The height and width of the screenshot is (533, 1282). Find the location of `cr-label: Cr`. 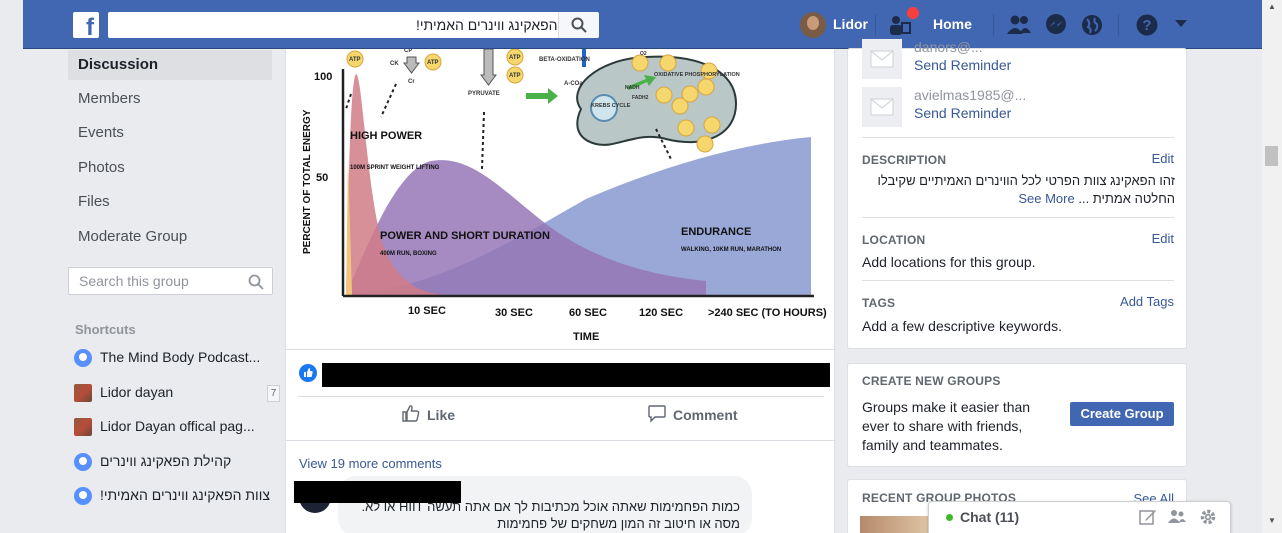

cr-label: Cr is located at coordinates (411, 82).